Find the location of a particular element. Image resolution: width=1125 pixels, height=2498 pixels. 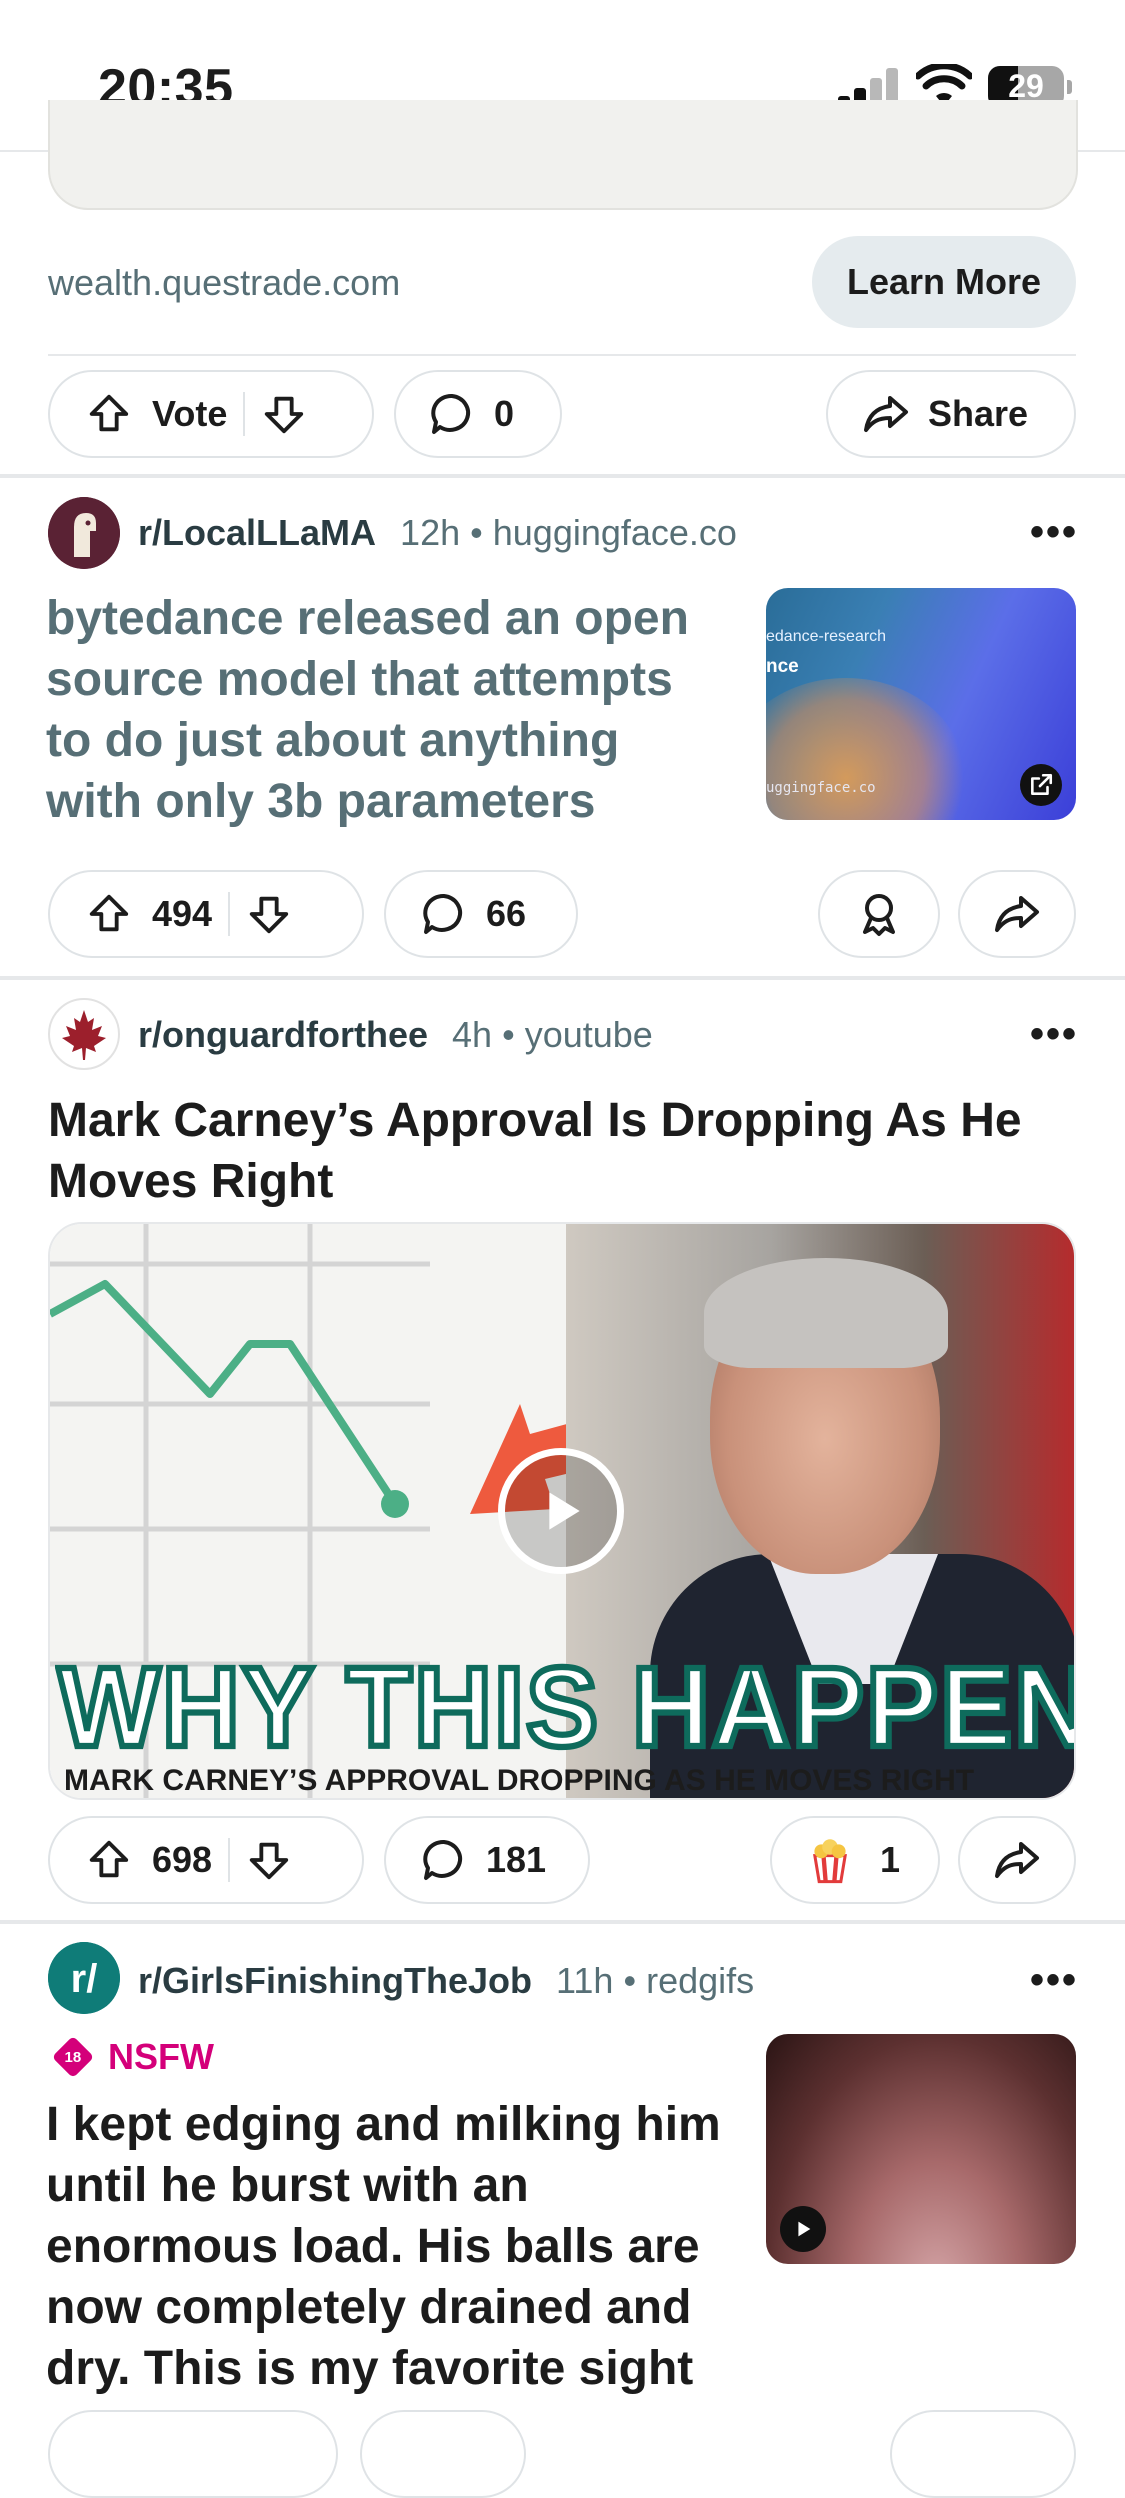

link-thumbnail: edance-research nce uggingface.co is located at coordinates (921, 704).